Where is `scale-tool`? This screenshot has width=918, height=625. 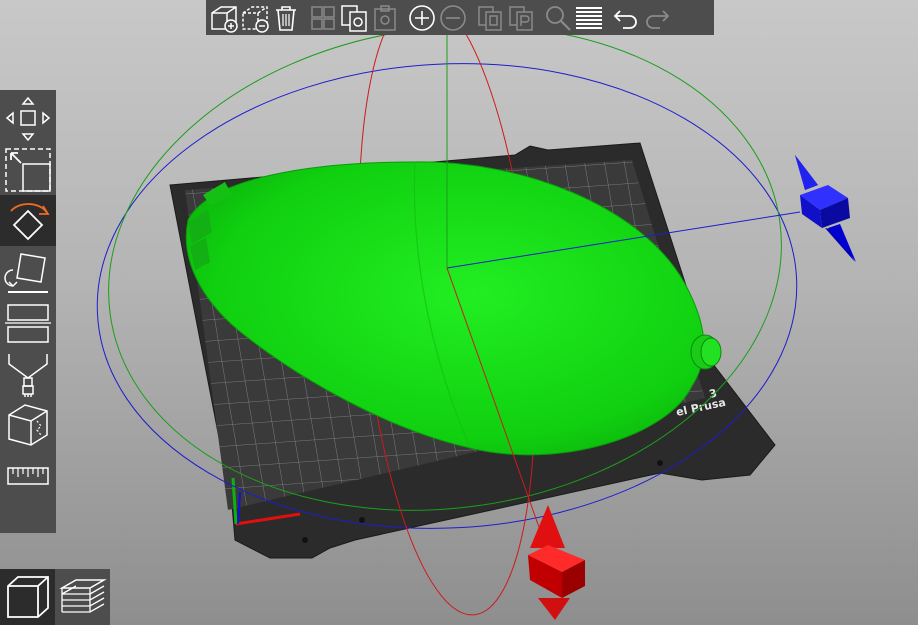
scale-tool is located at coordinates (28, 169).